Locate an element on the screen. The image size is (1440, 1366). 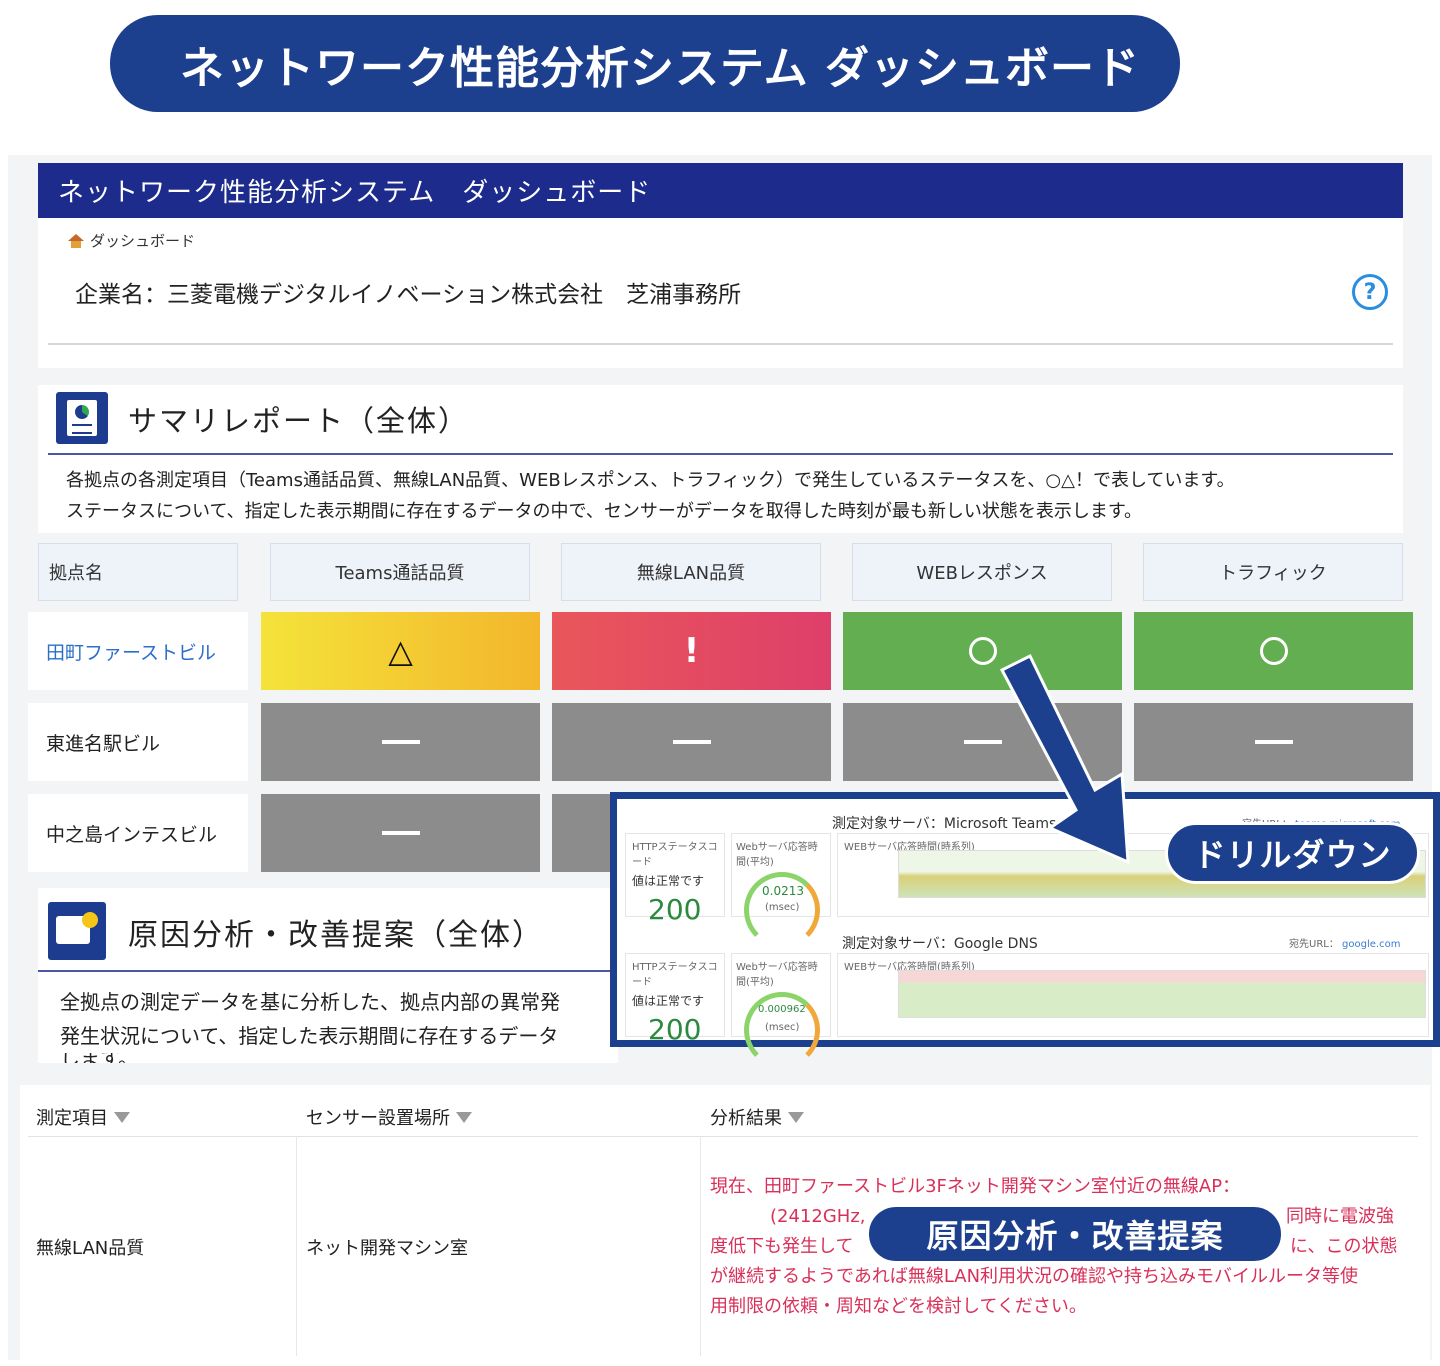
th-result-label: 分析結果 is located at coordinates (746, 1118).